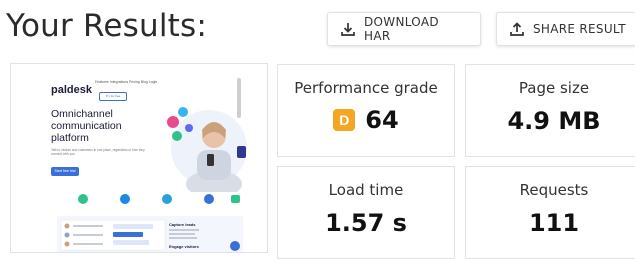 This screenshot has width=635, height=259. Describe the element at coordinates (239, 98) in the screenshot. I see `thumbnail-scrollbar` at that location.